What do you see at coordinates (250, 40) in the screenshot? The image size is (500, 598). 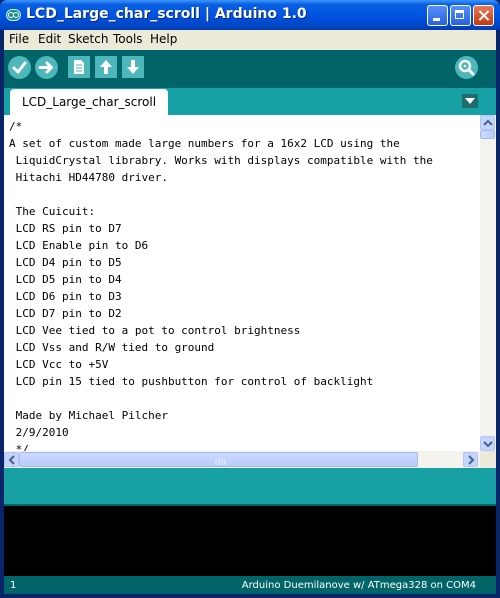 I see `menu-bar: File Edit Sketch Tools Help` at bounding box center [250, 40].